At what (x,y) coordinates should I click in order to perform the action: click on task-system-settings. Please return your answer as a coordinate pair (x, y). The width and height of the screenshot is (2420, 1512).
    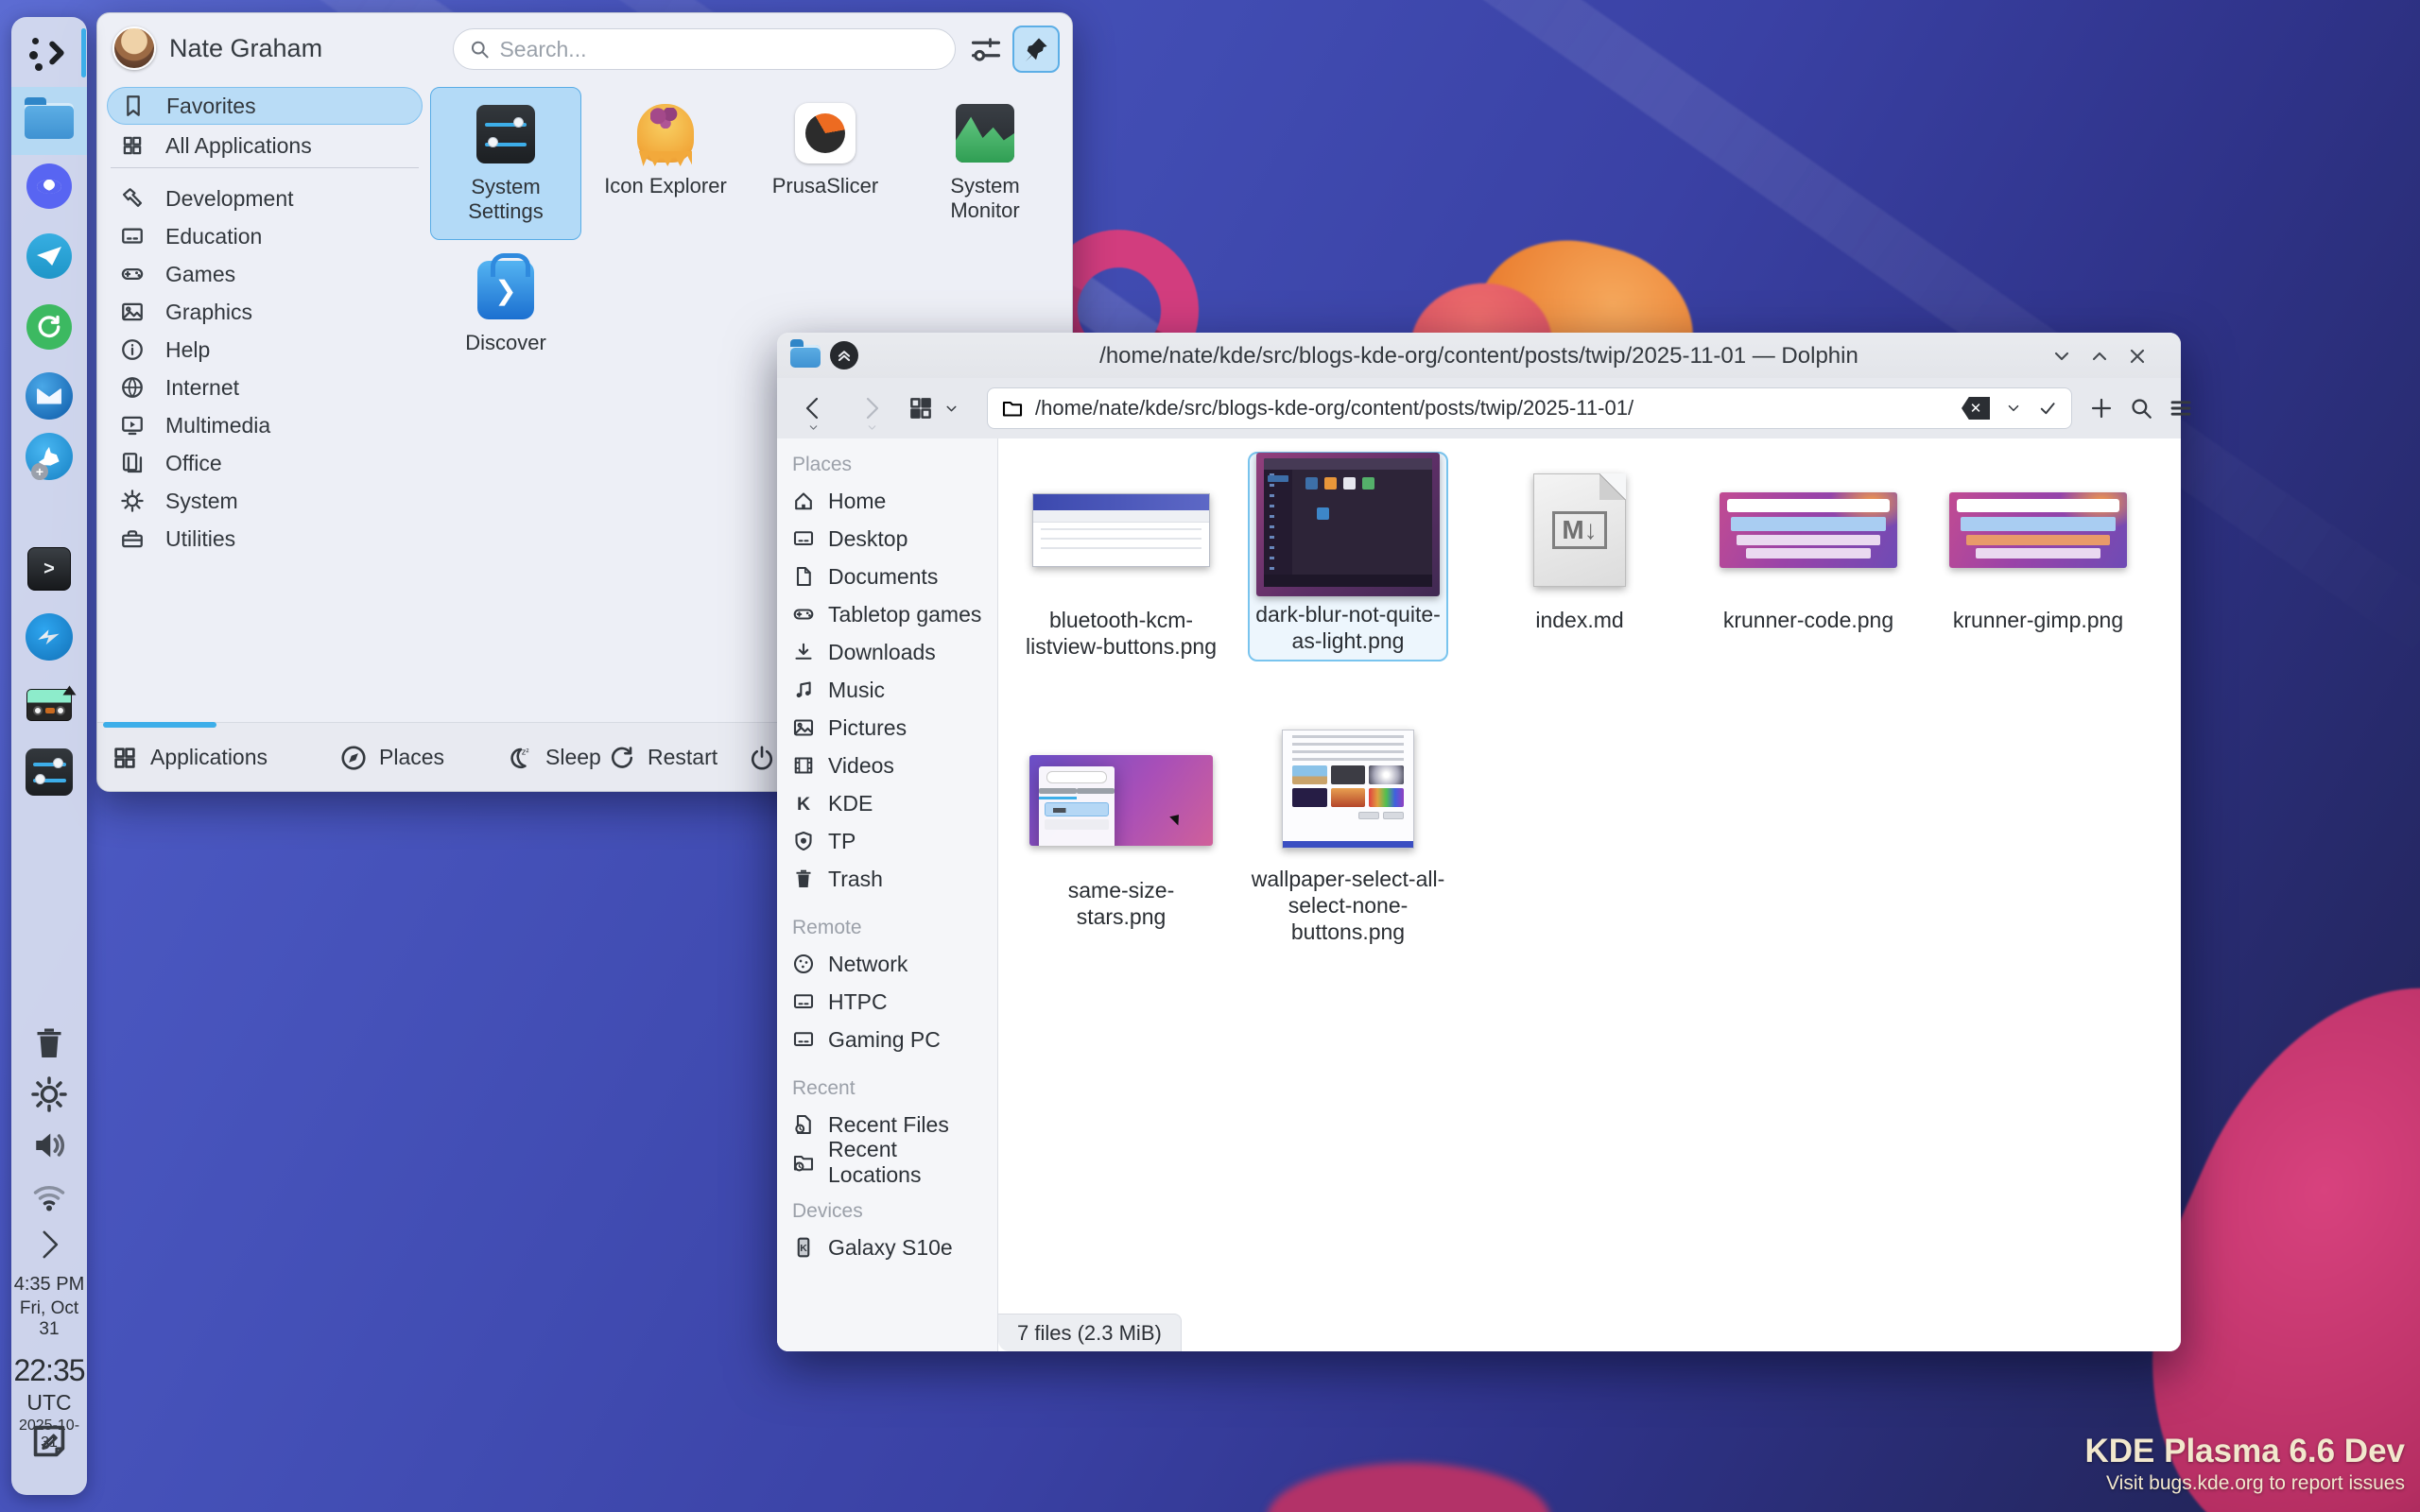
    Looking at the image, I should click on (49, 772).